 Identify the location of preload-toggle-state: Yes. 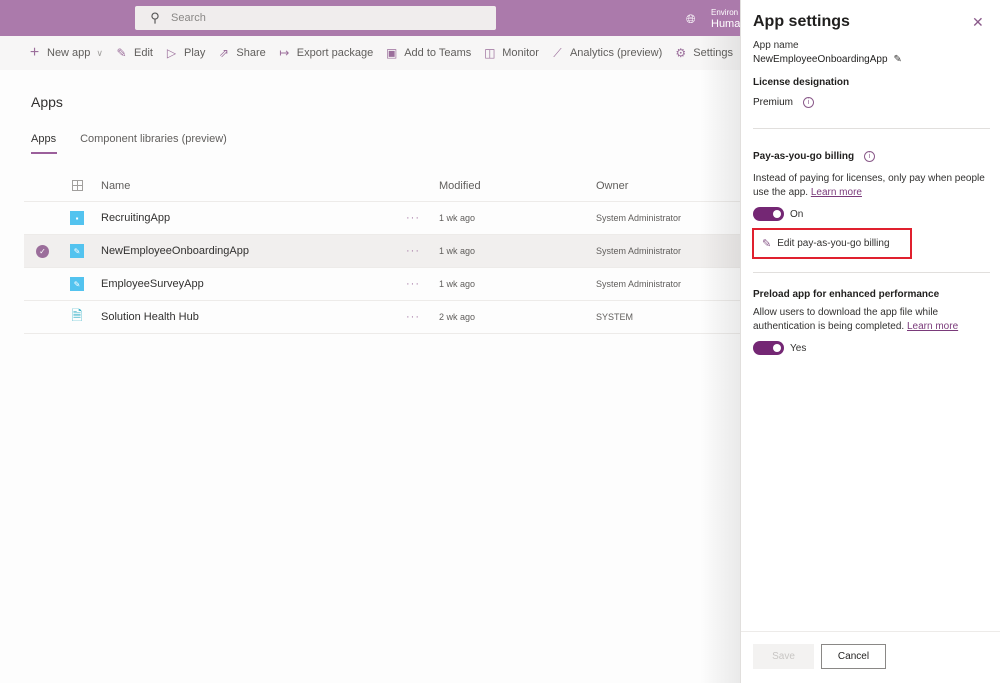
(798, 348).